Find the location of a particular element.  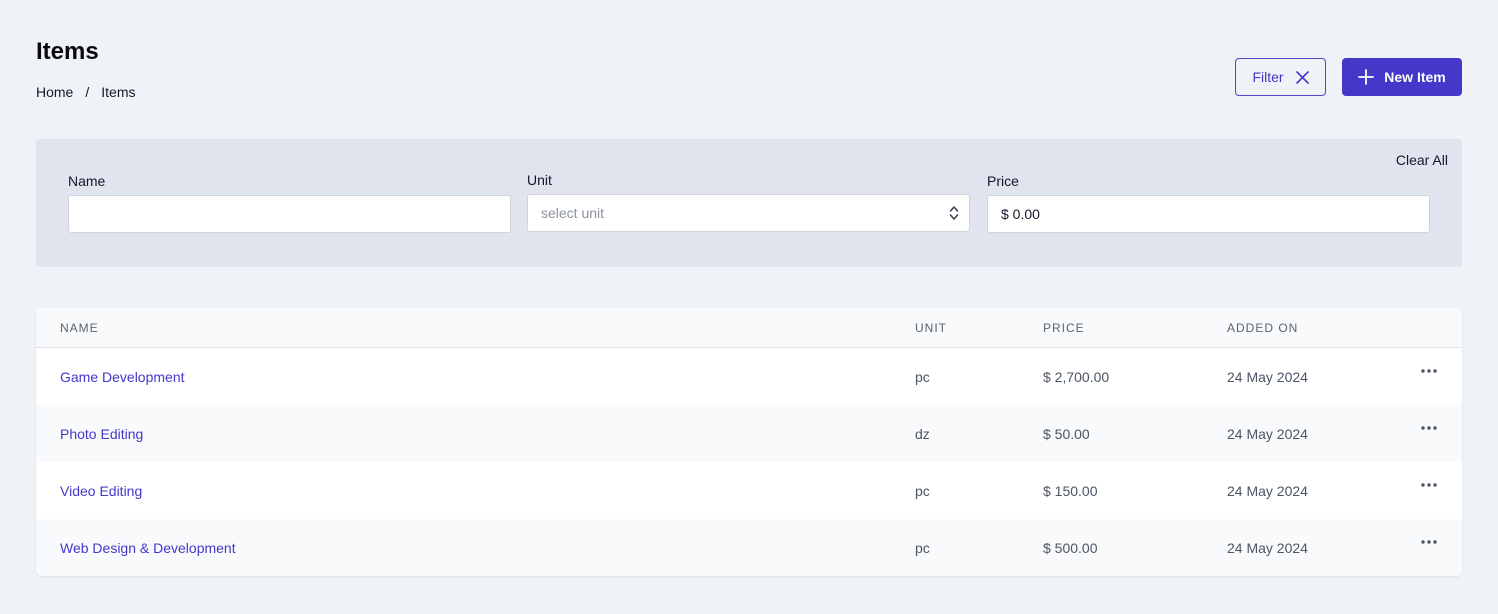

price-filter: Price $ 0.00 is located at coordinates (1208, 203).